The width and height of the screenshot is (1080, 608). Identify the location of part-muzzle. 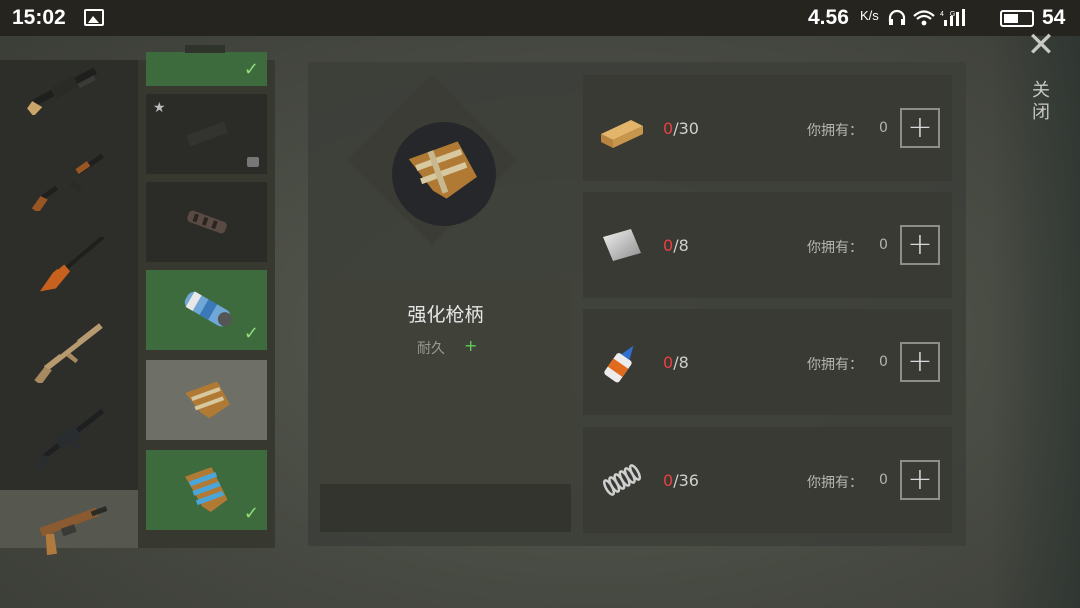
(206, 222).